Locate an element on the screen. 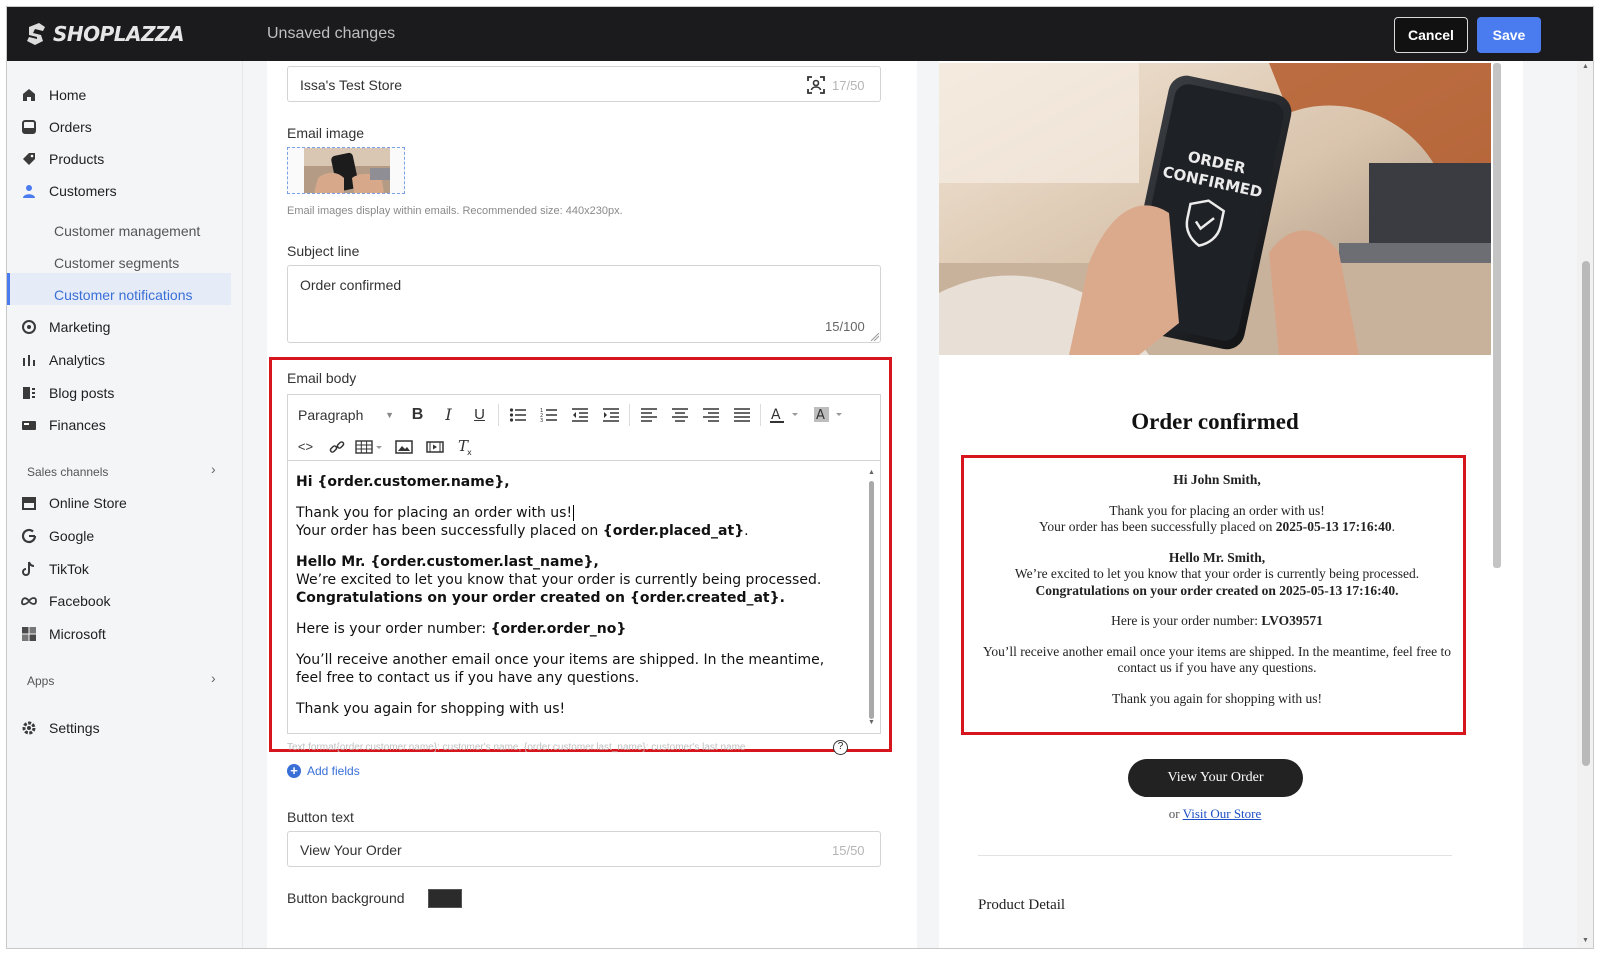  scan-icon is located at coordinates (816, 86).